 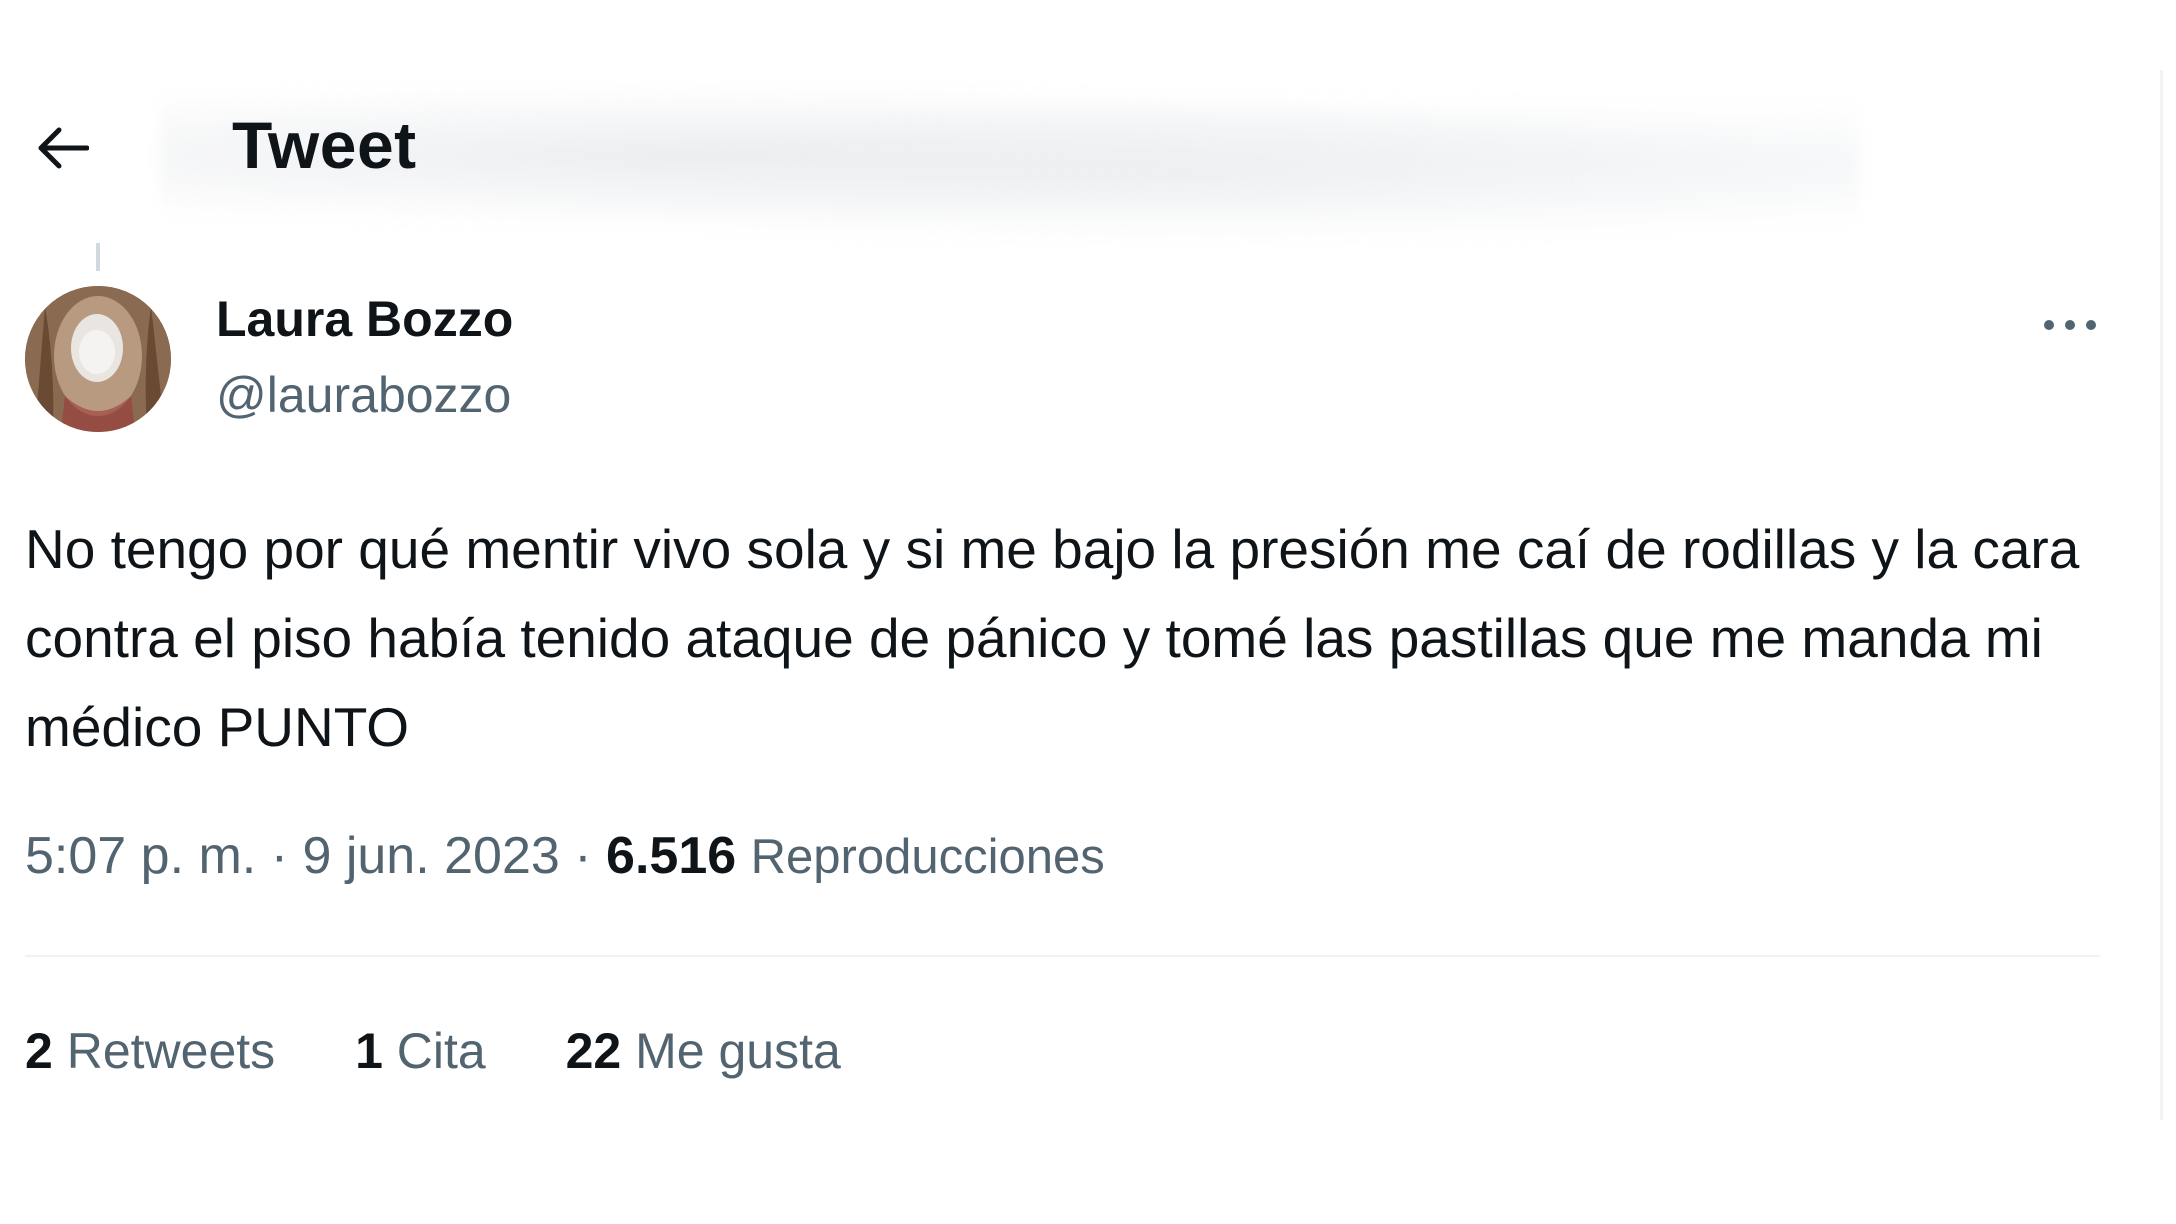 What do you see at coordinates (171, 1051) in the screenshot?
I see `retweets-label: Retweets` at bounding box center [171, 1051].